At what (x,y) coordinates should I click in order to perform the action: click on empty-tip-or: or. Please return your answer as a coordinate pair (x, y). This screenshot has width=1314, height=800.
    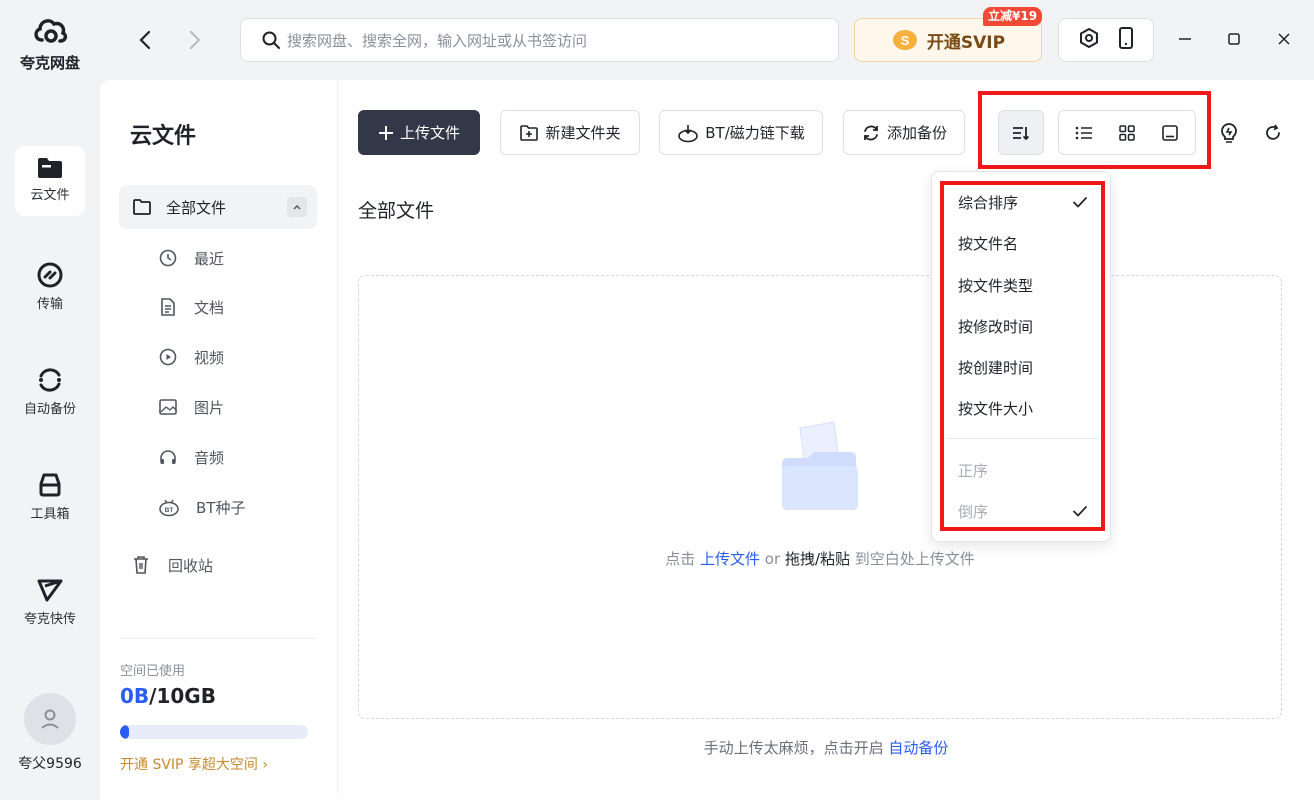
    Looking at the image, I should click on (772, 559).